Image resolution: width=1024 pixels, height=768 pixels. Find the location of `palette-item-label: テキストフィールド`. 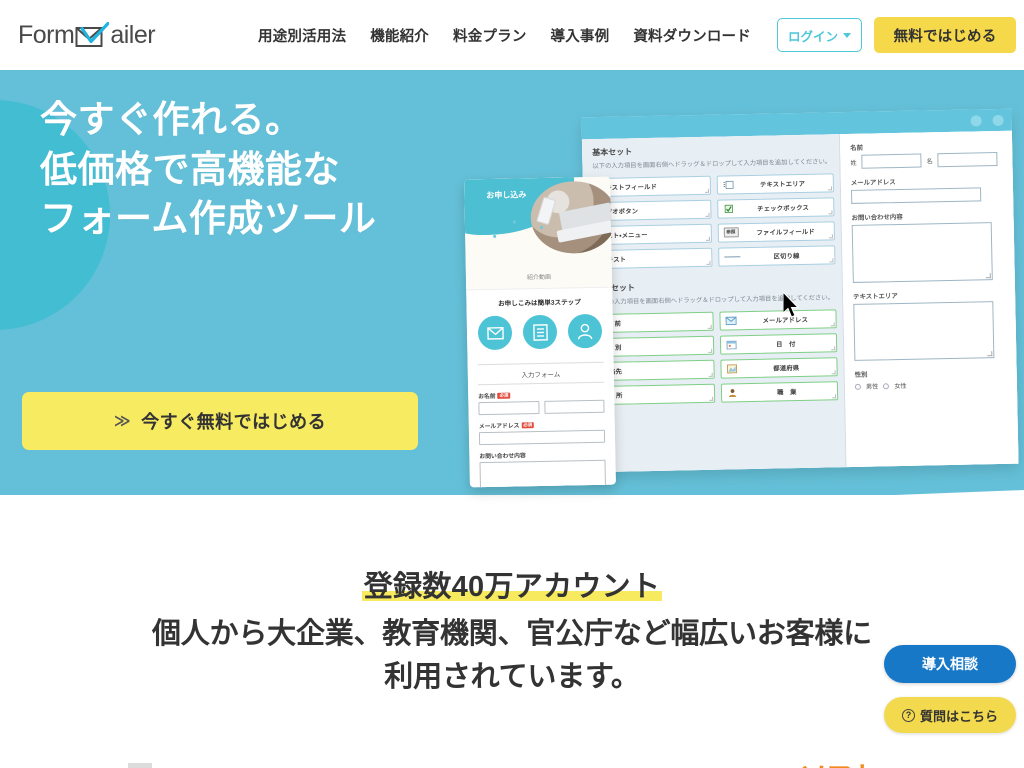

palette-item-label: テキストフィールド is located at coordinates (628, 187).